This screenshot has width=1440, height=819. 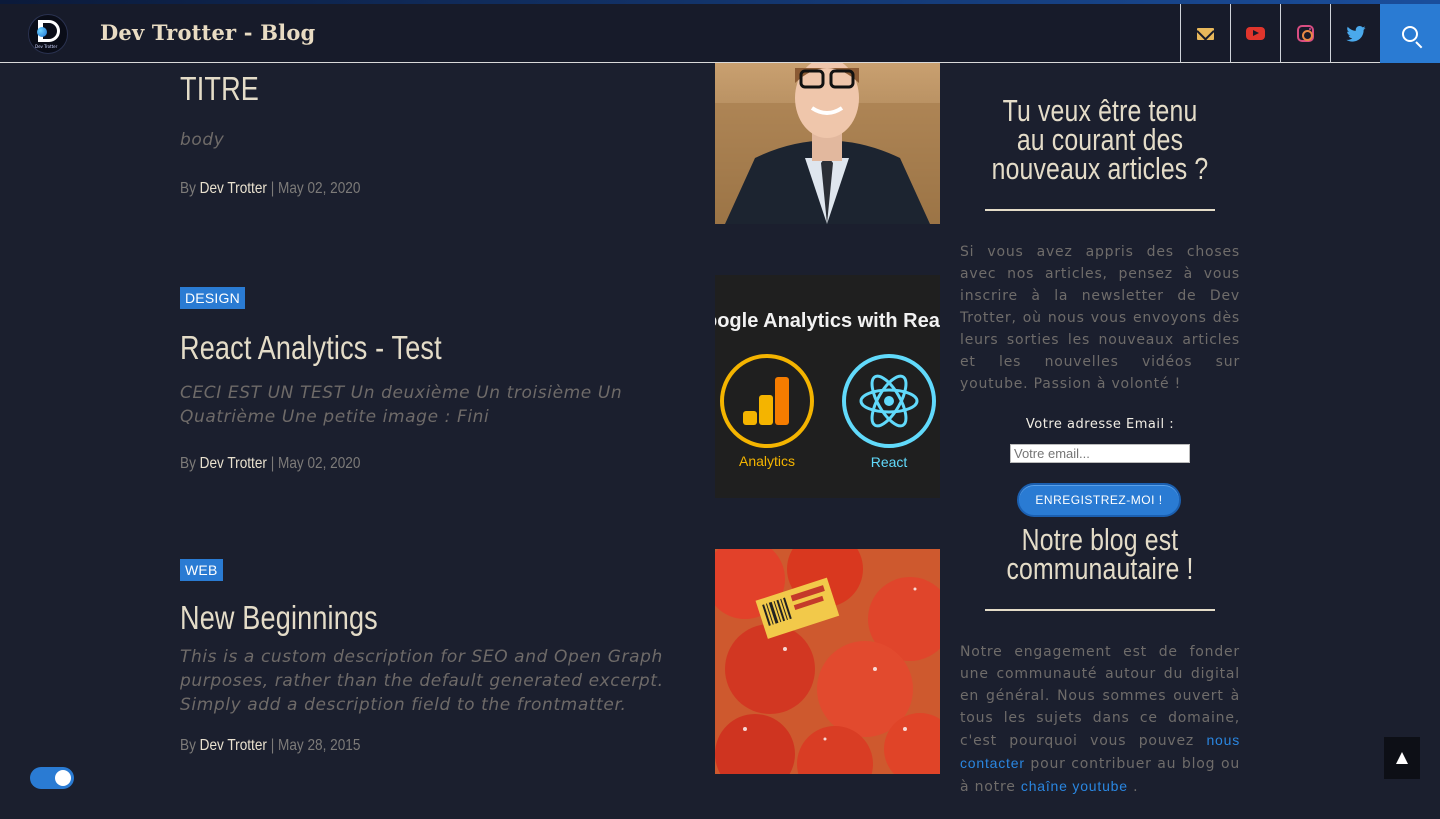 What do you see at coordinates (201, 570) in the screenshot?
I see `category-badge: WEB` at bounding box center [201, 570].